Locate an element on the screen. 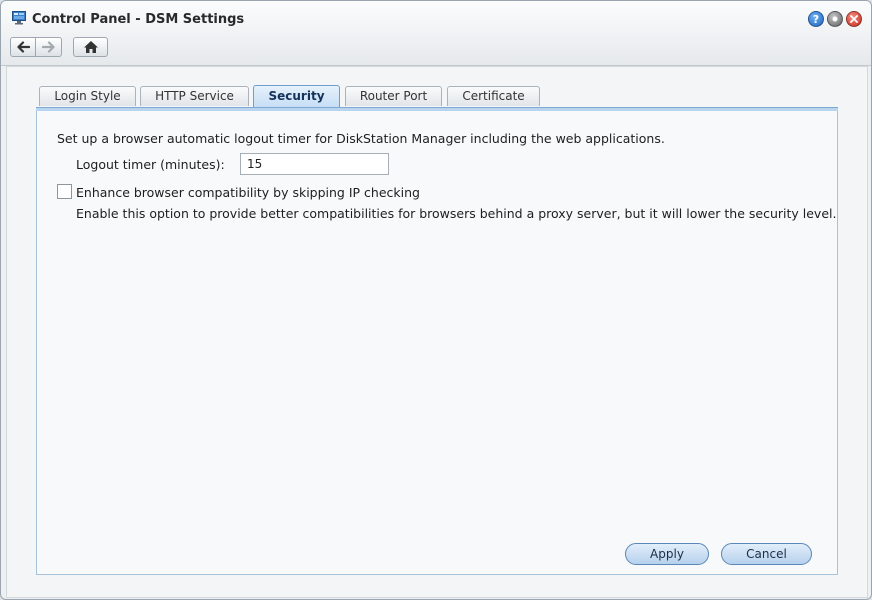 The image size is (872, 600). help-symbol: ? is located at coordinates (816, 19).